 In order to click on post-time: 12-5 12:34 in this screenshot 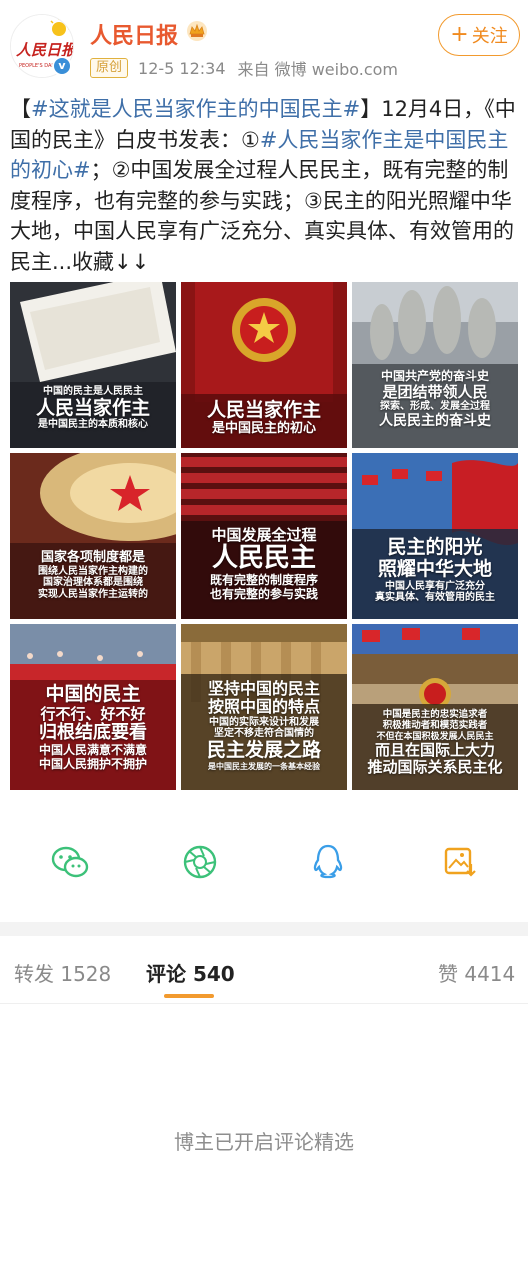, I will do `click(182, 68)`.